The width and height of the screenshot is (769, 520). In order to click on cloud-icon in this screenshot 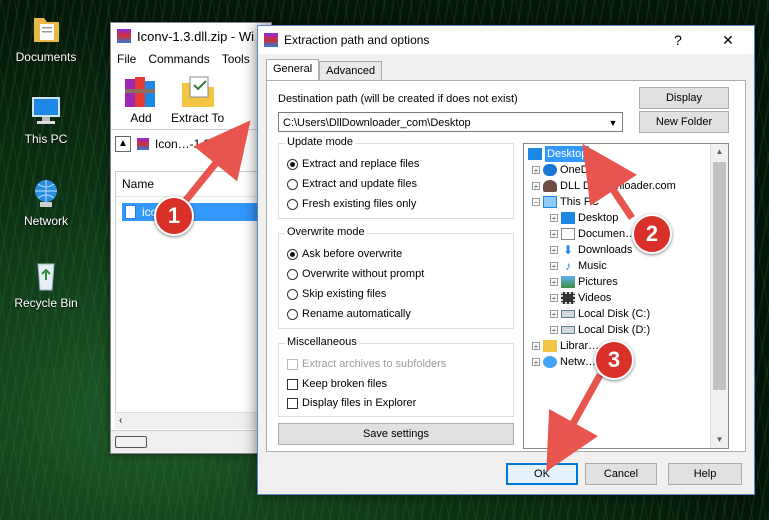, I will do `click(550, 170)`.